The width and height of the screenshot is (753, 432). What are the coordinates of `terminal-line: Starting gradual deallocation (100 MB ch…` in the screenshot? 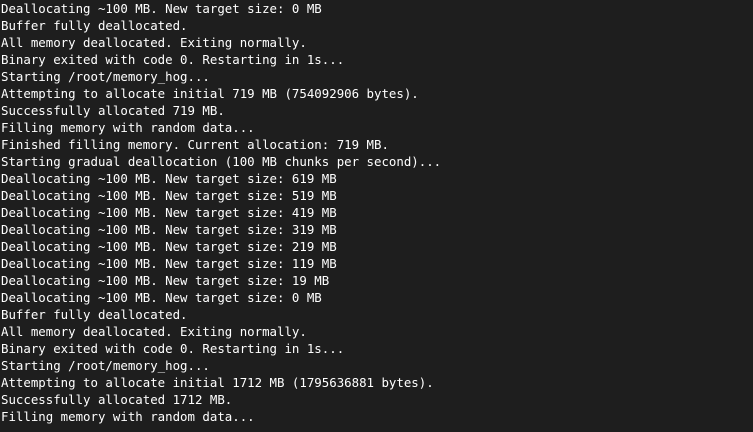 It's located at (221, 161).